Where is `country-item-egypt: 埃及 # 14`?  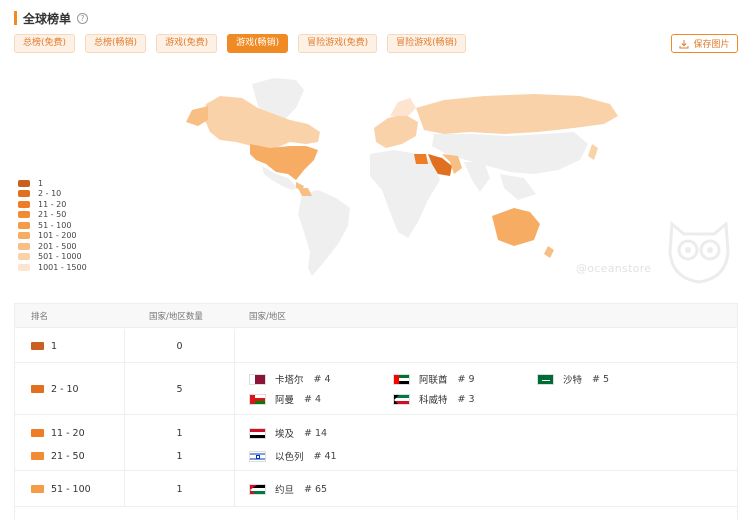 country-item-egypt: 埃及 # 14 is located at coordinates (288, 433).